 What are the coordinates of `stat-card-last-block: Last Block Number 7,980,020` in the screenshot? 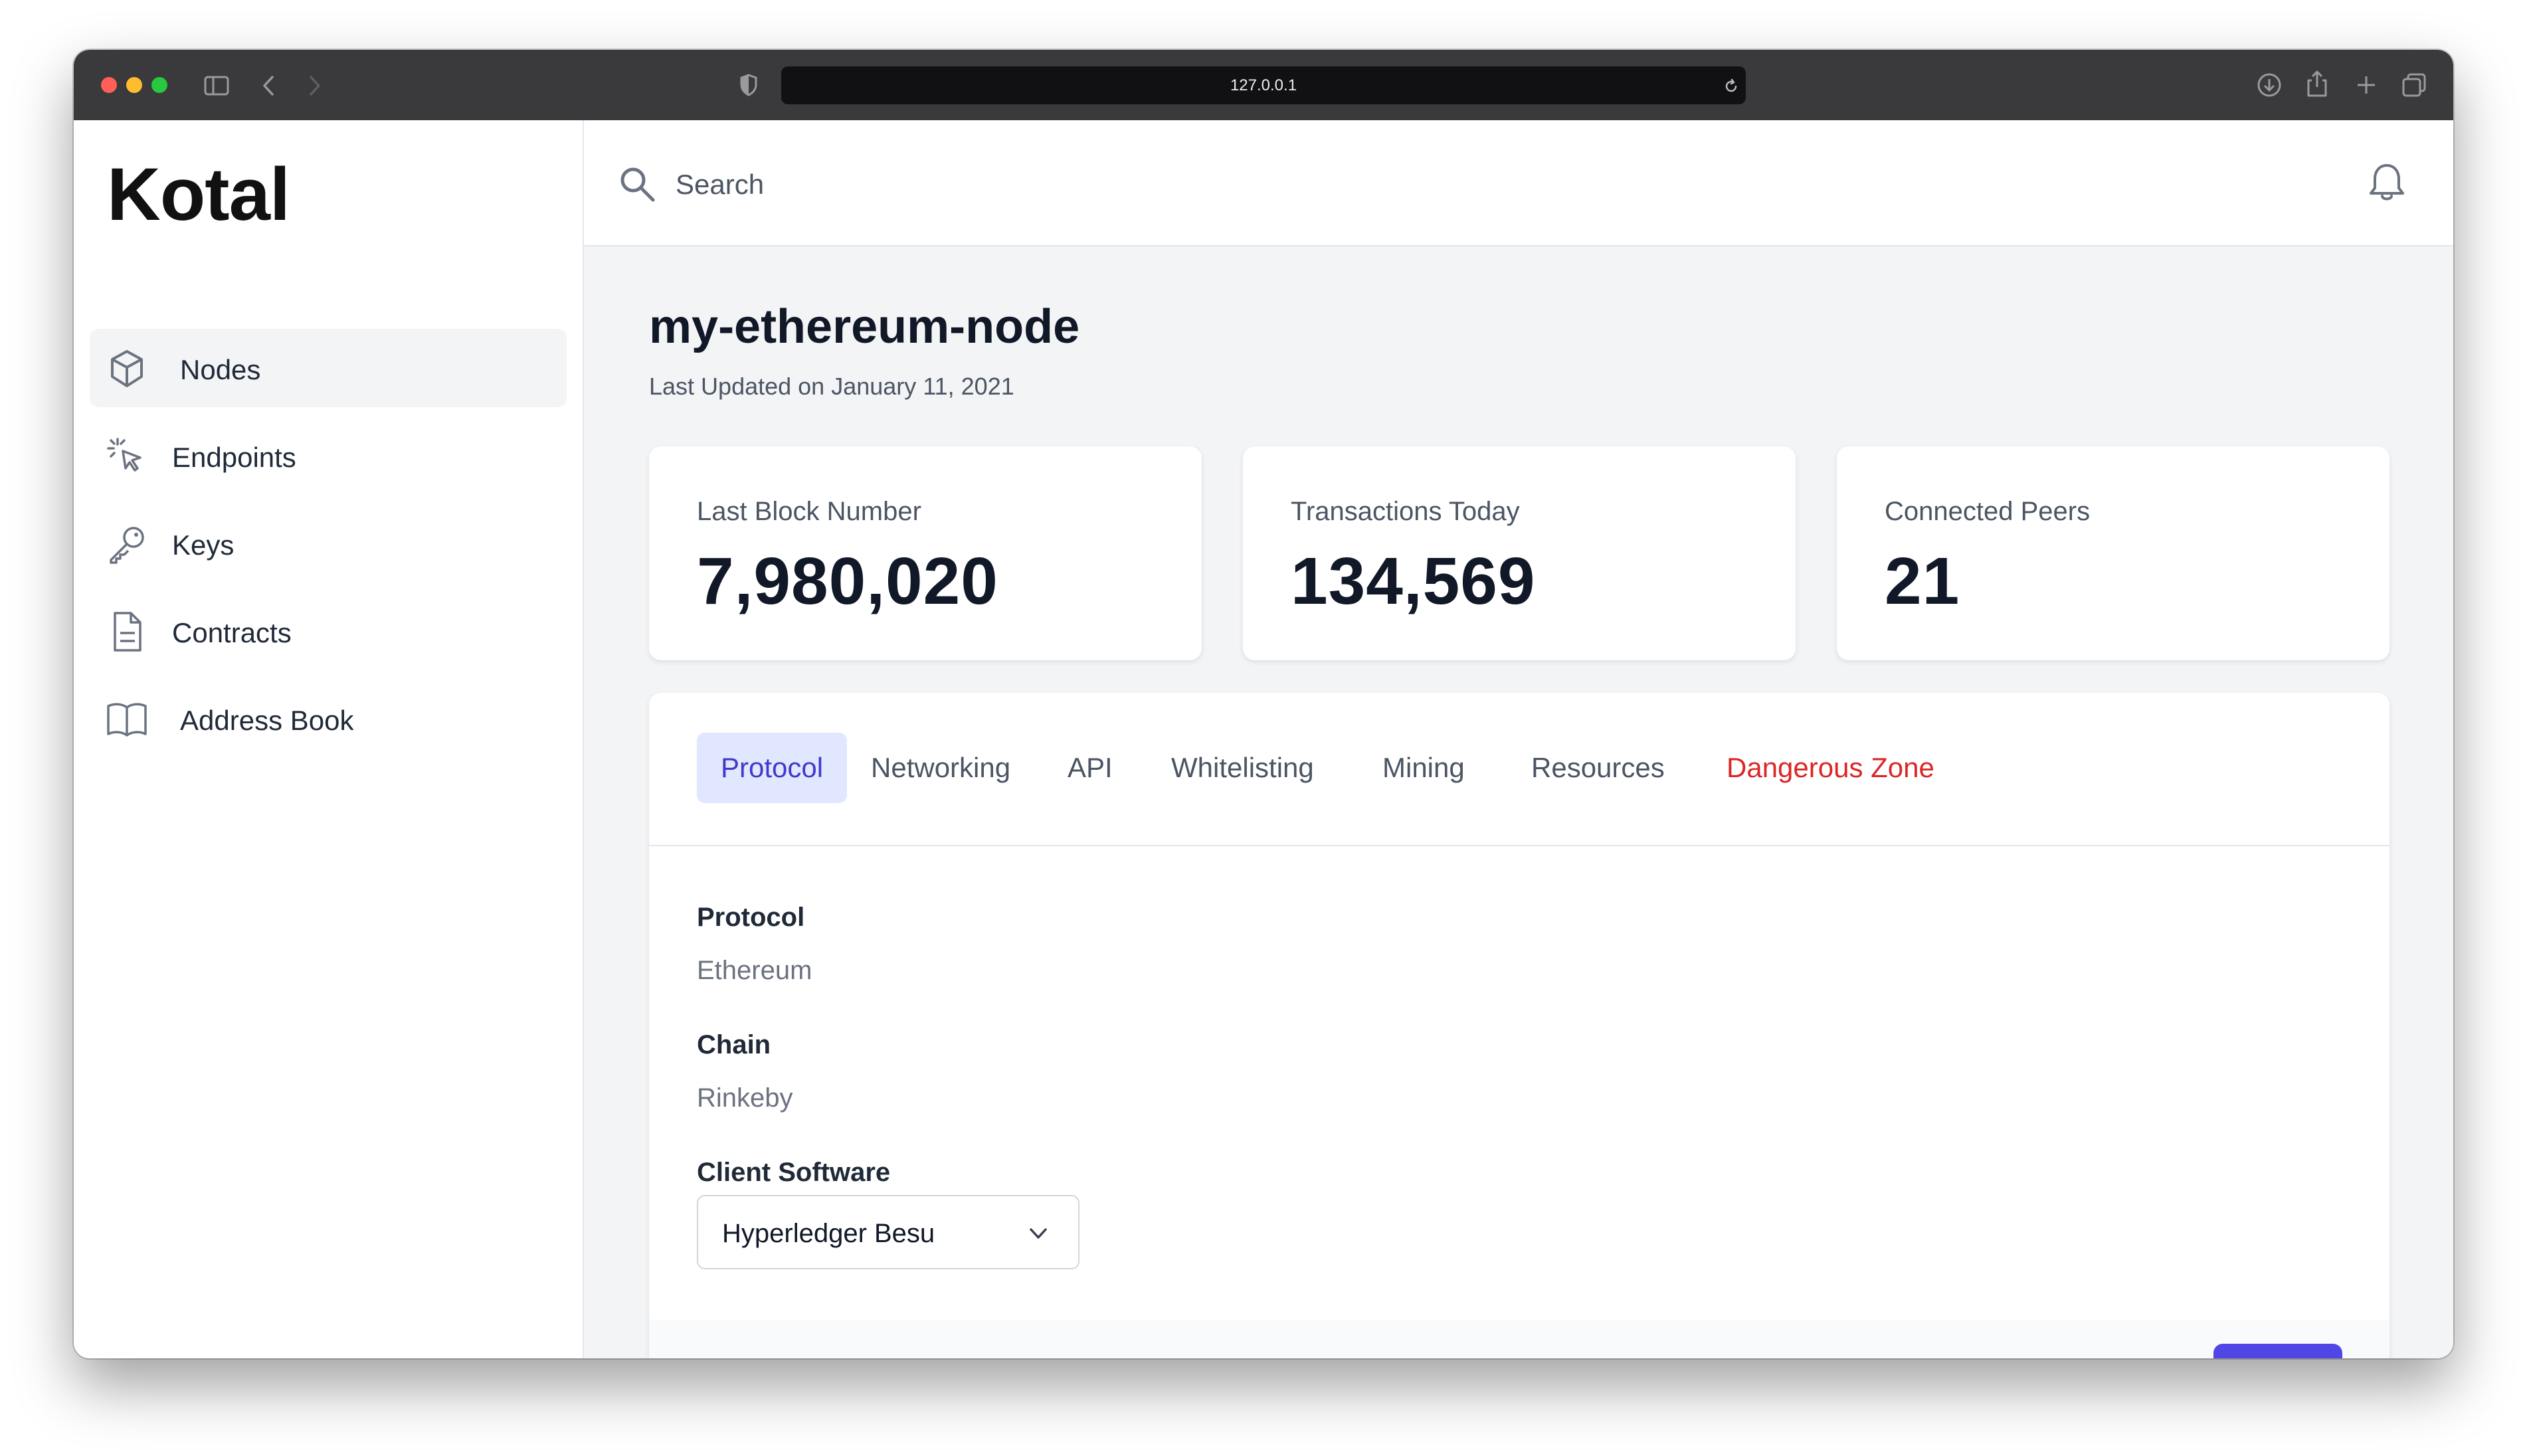 It's located at (925, 553).